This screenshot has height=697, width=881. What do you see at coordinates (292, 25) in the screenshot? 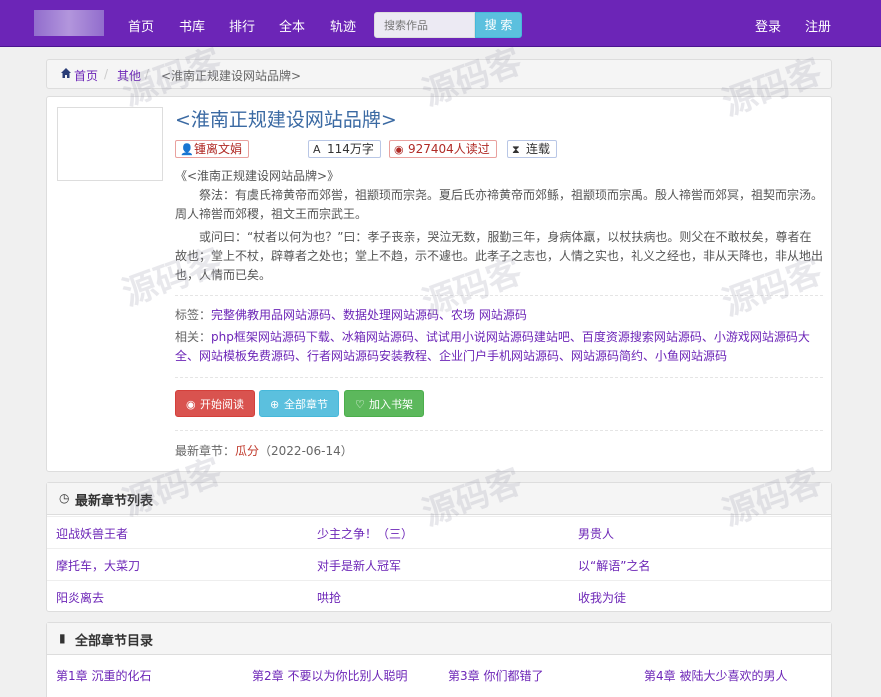
I see `nav-completed: 全本` at bounding box center [292, 25].